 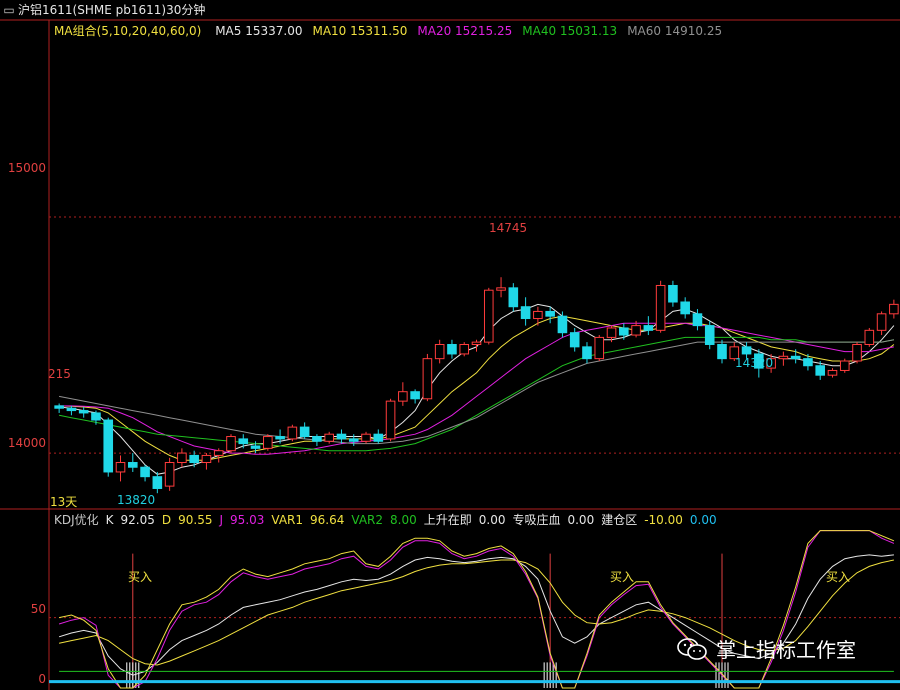 I want to click on kdj-ytick-50: 50, so click(x=38, y=609).